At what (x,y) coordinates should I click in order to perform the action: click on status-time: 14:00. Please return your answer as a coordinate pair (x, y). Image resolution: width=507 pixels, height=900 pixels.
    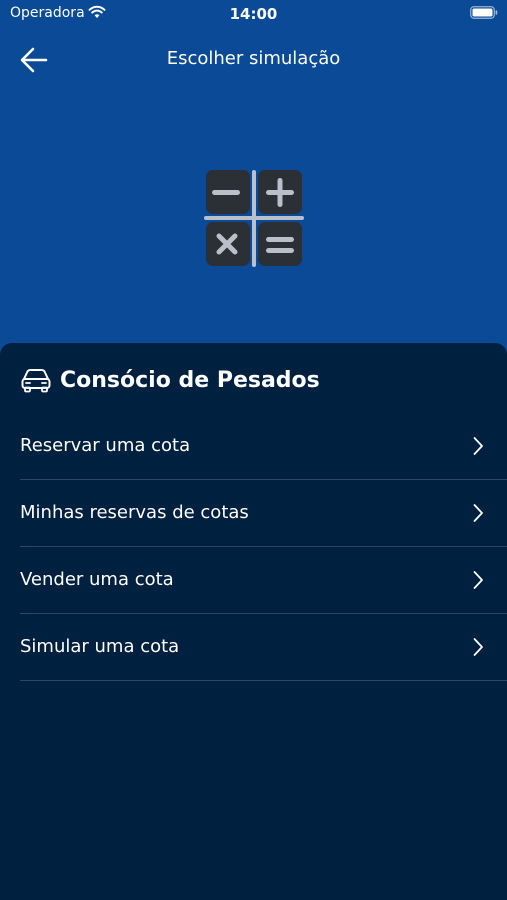
    Looking at the image, I should click on (253, 14).